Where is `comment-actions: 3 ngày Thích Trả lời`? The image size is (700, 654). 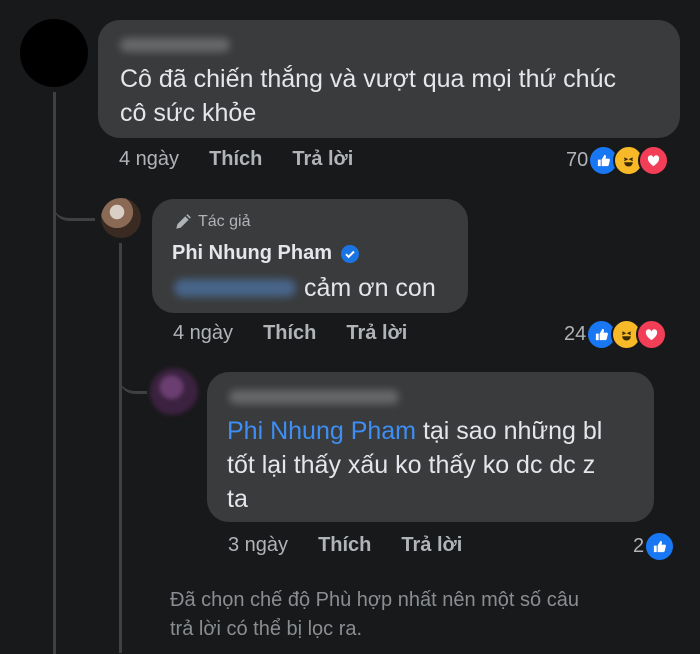 comment-actions: 3 ngày Thích Trả lời is located at coordinates (360, 545).